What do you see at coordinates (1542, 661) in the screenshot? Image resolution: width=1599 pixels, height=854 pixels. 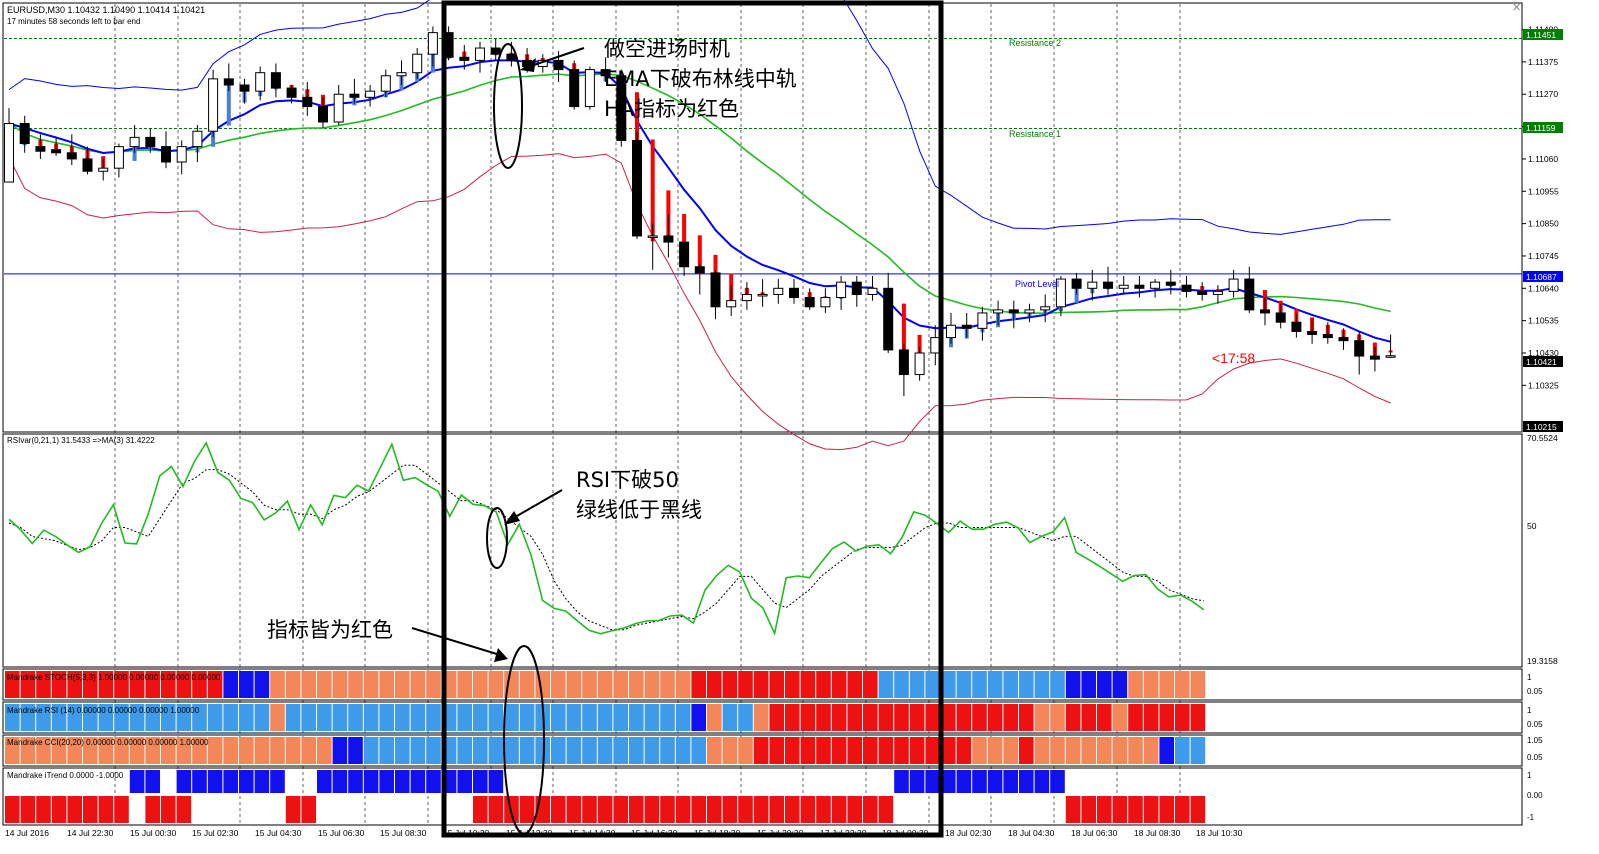 I see `rsi-bottom-value: 19.3158` at bounding box center [1542, 661].